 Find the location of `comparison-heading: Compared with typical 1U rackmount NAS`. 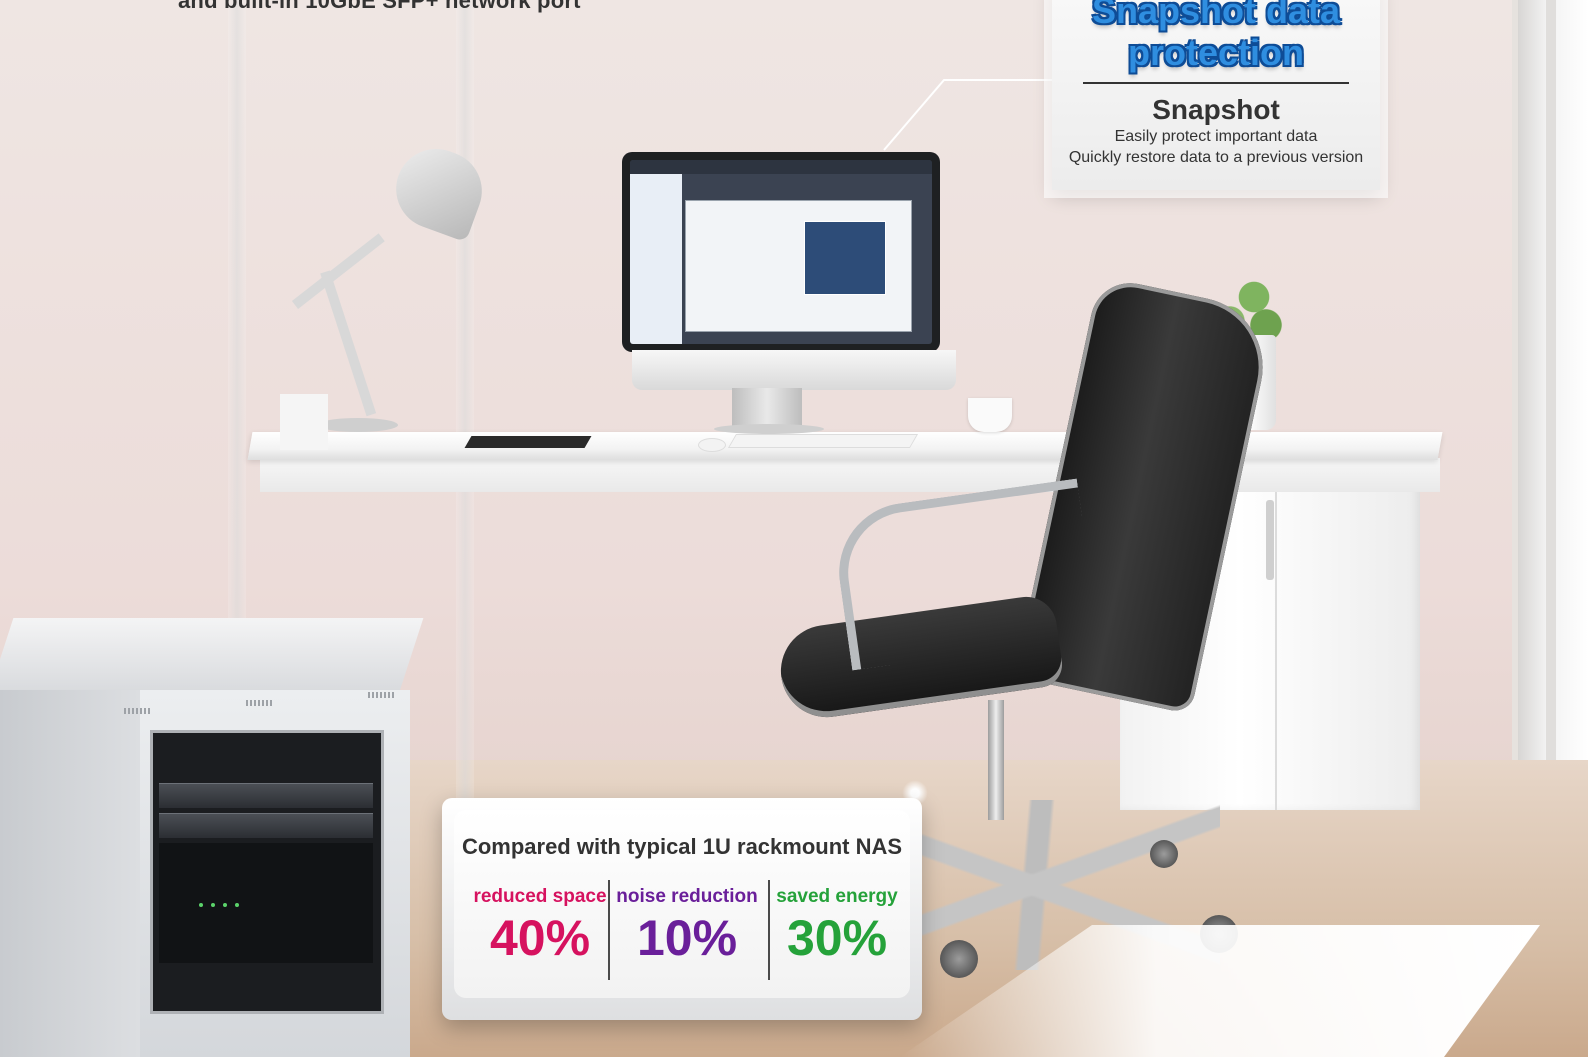

comparison-heading: Compared with typical 1U rackmount NAS is located at coordinates (682, 846).